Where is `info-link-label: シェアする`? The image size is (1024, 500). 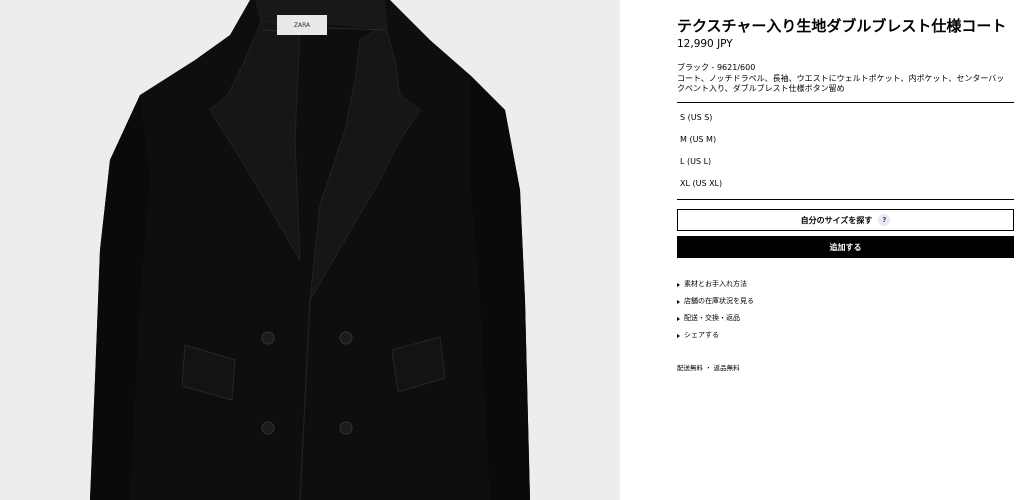 info-link-label: シェアする is located at coordinates (701, 335).